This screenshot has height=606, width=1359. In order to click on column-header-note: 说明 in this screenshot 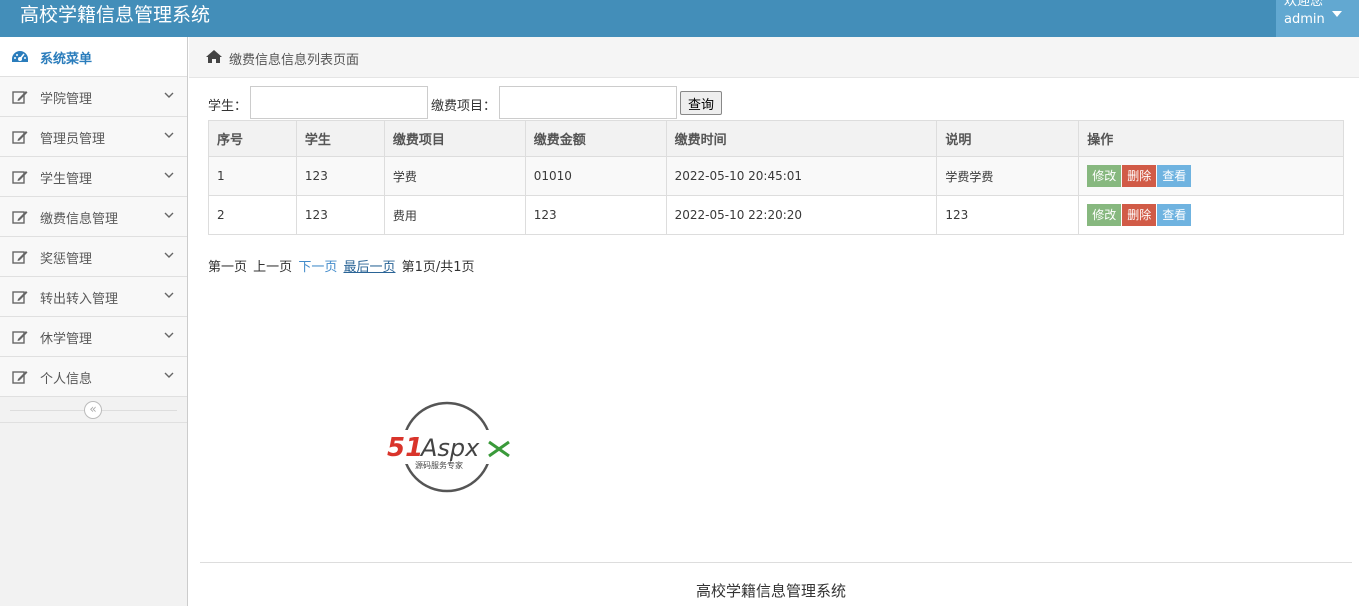, I will do `click(1008, 138)`.